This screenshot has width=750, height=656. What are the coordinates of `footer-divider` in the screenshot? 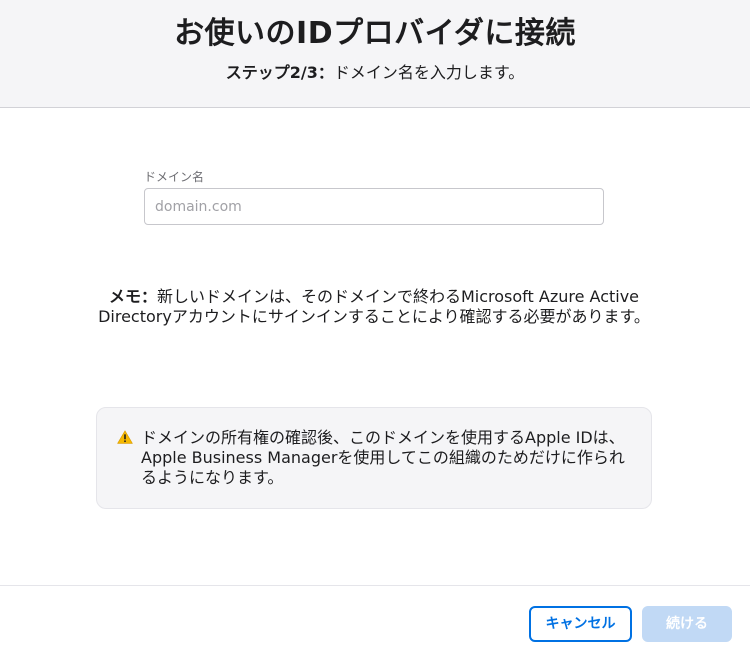 It's located at (375, 585).